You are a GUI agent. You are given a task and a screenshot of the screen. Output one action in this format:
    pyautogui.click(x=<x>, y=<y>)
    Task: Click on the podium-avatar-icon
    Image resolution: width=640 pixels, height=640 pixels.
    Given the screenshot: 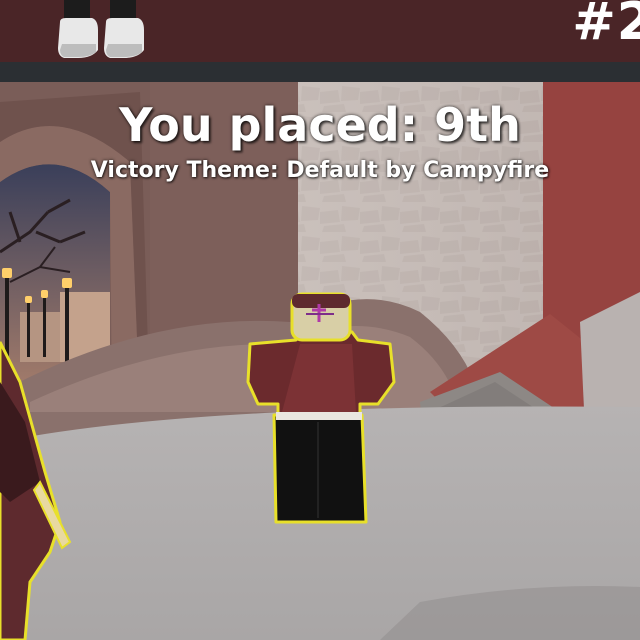 What is the action you would take?
    pyautogui.click(x=101, y=29)
    